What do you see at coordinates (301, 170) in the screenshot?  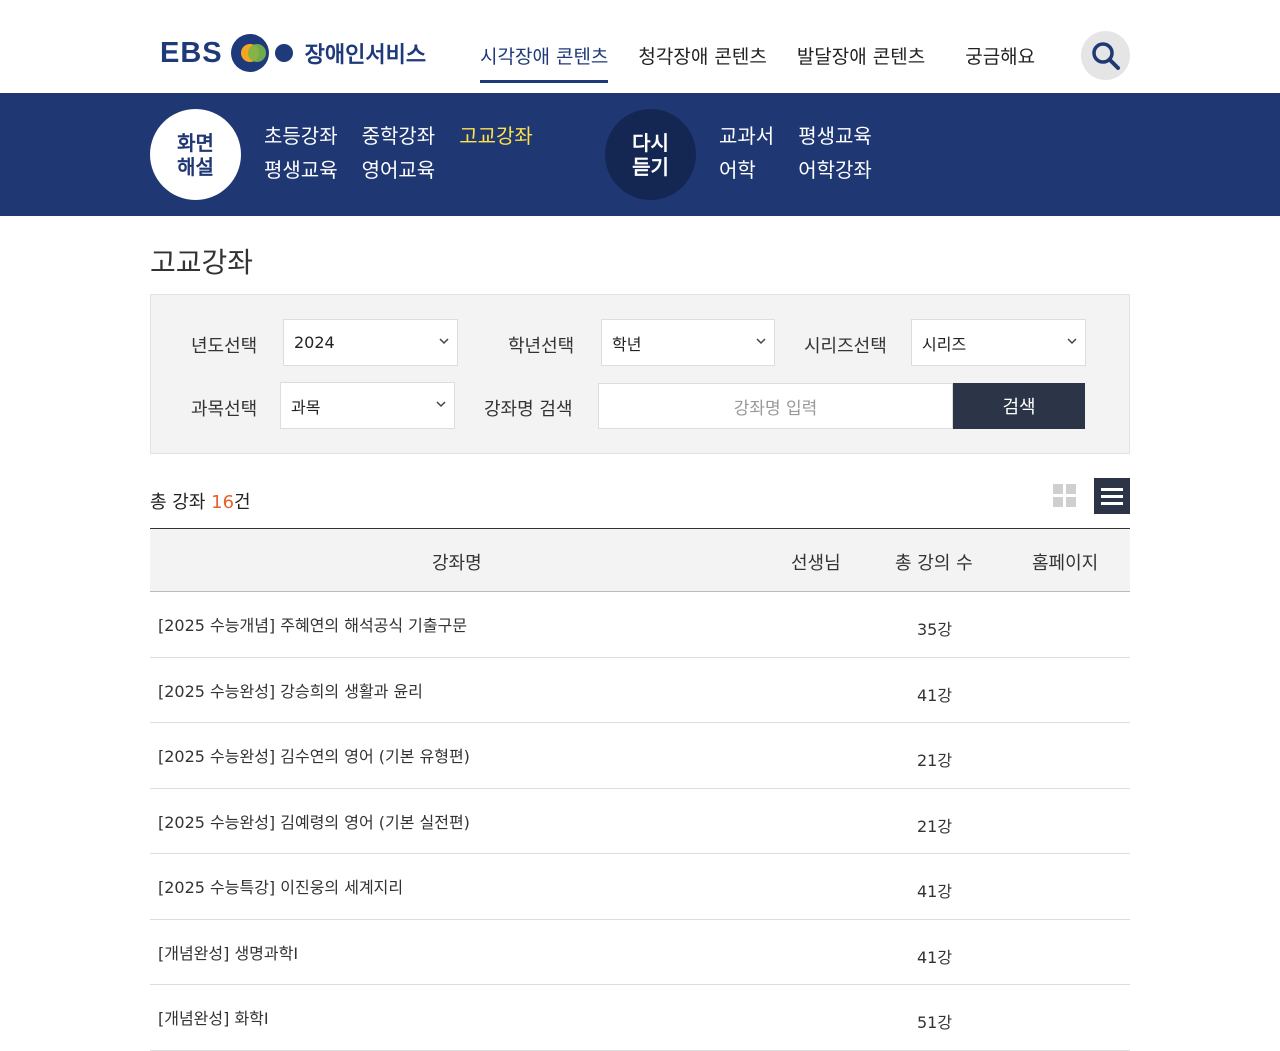 I see `link-lifelong: 평생교육` at bounding box center [301, 170].